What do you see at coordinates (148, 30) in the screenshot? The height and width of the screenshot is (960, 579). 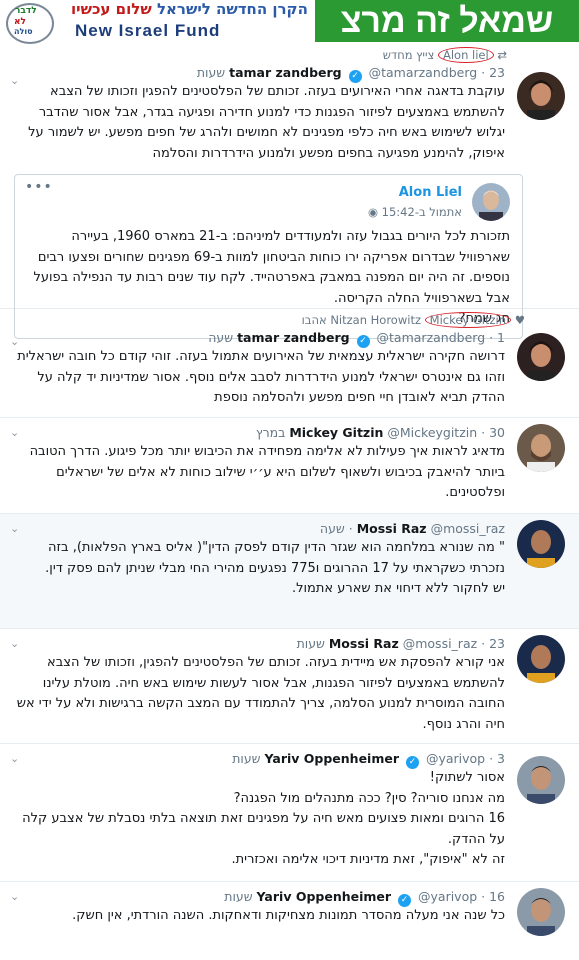 I see `nif-english: New Israel Fund` at bounding box center [148, 30].